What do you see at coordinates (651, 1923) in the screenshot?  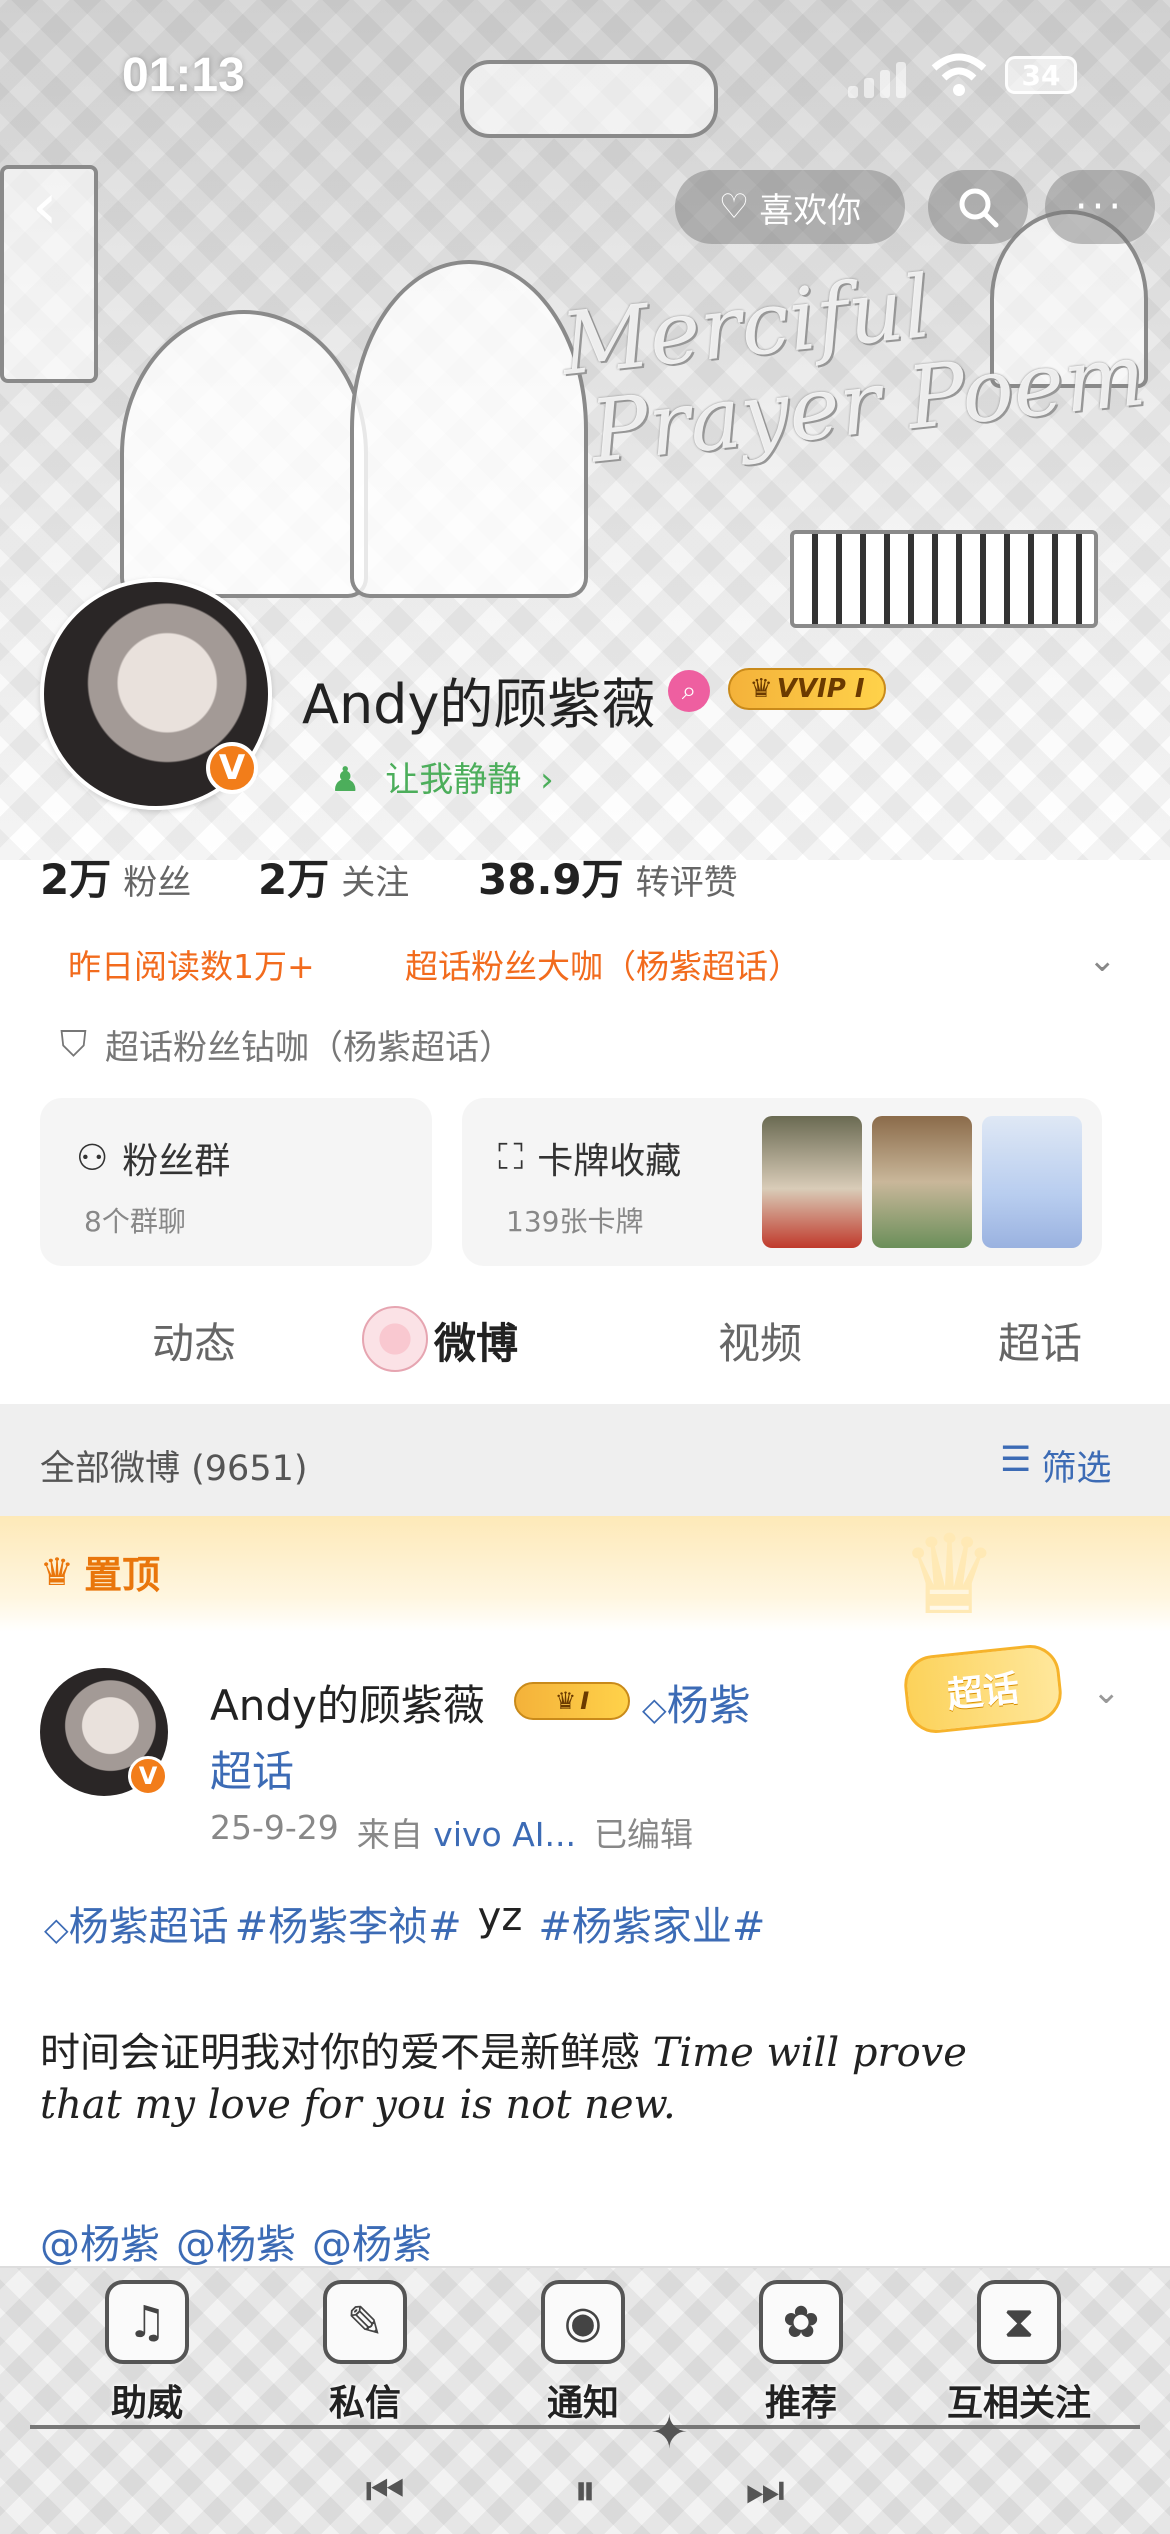 I see `tag-hashtag: #杨紫家业#` at bounding box center [651, 1923].